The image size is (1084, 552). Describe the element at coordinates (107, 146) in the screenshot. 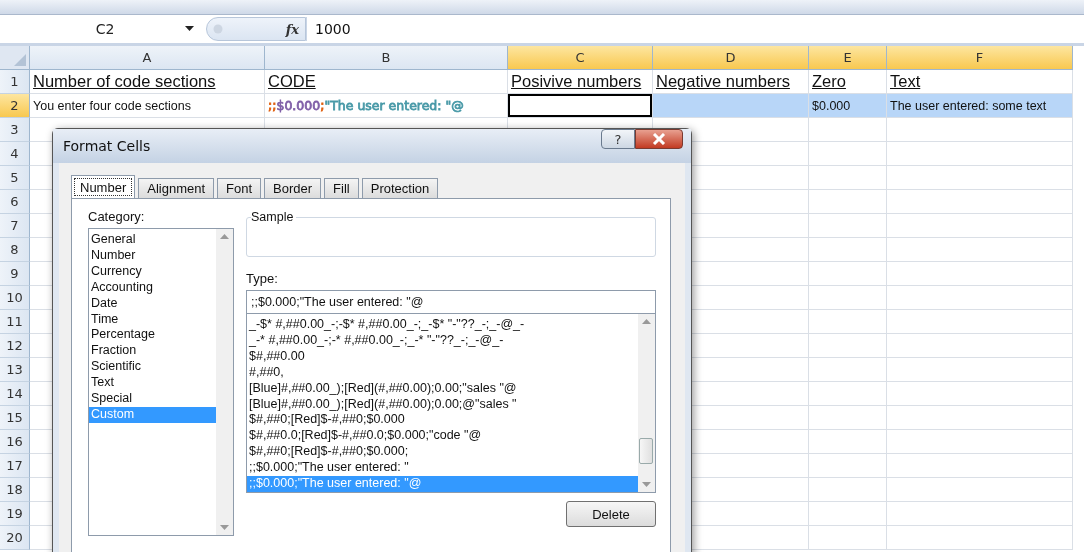

I see `window-title: Format Cells` at that location.